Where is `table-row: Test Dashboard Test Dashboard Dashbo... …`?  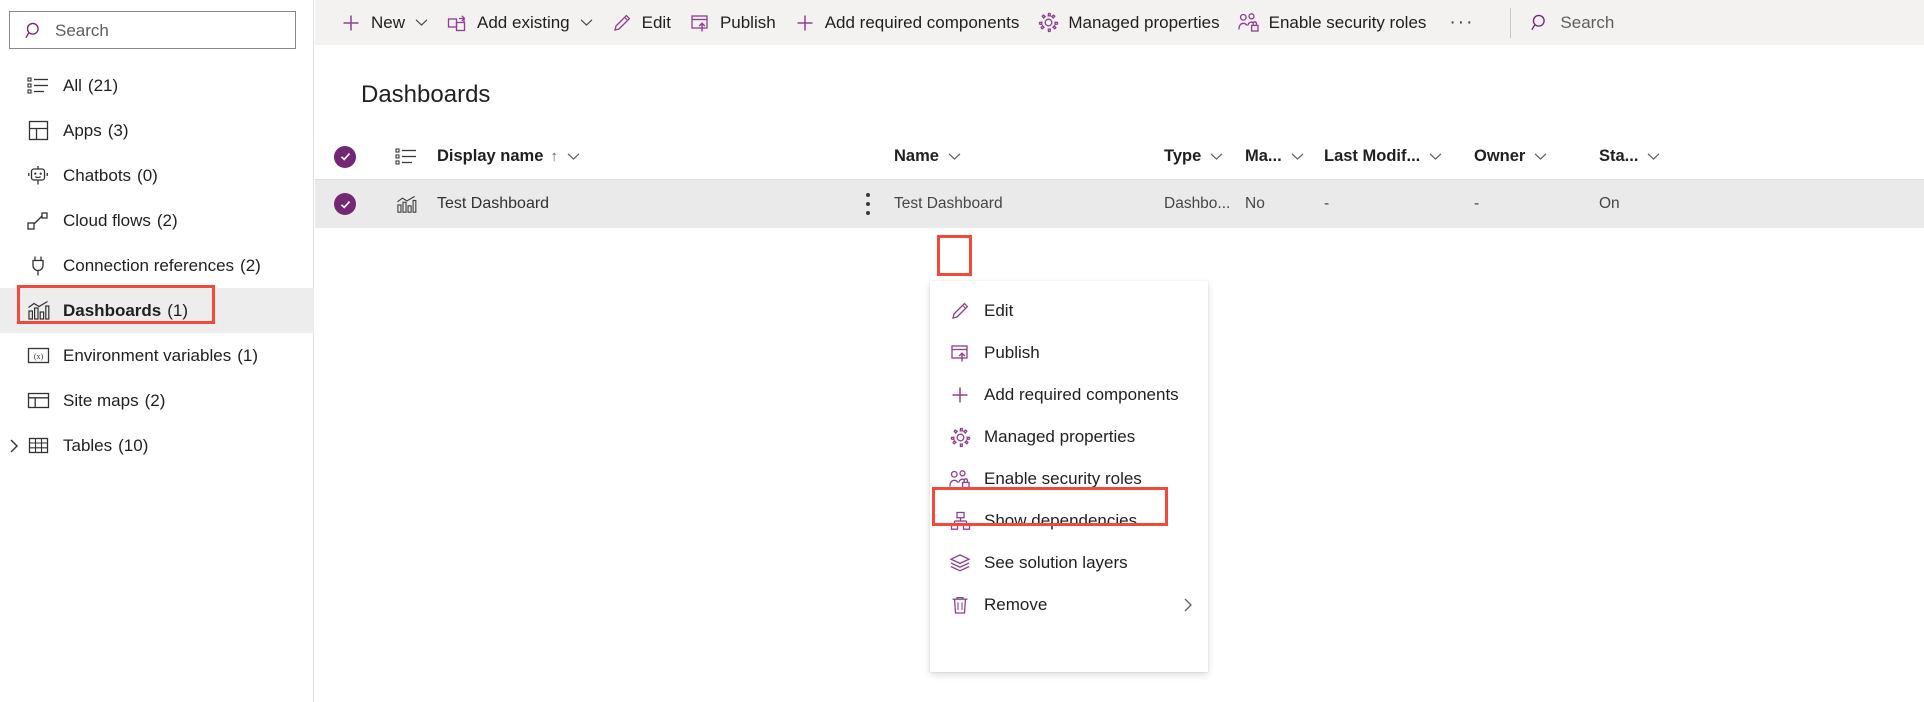
table-row: Test Dashboard Test Dashboard Dashbo... … is located at coordinates (1119, 204).